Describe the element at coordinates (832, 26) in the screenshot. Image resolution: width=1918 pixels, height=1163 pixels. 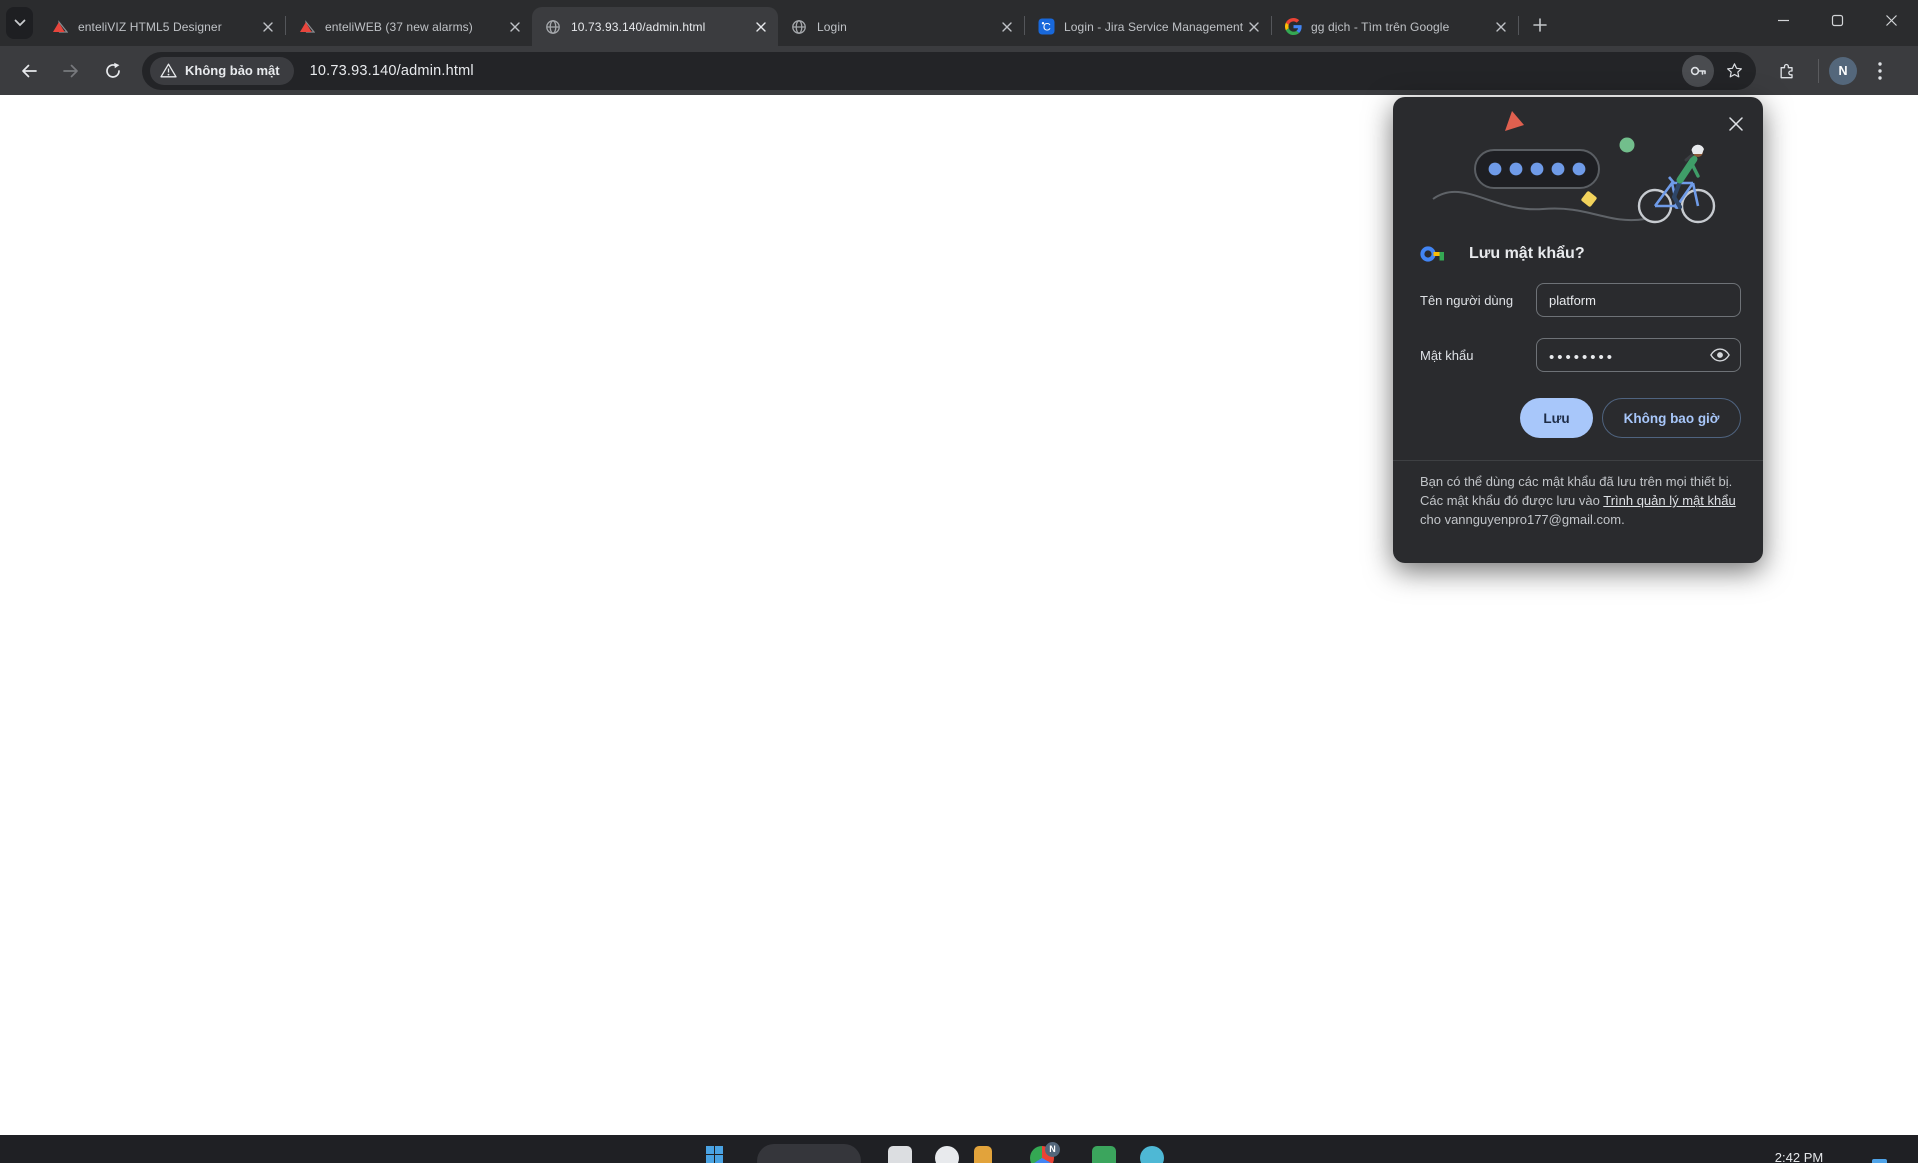
I see `tab-label: Login` at that location.